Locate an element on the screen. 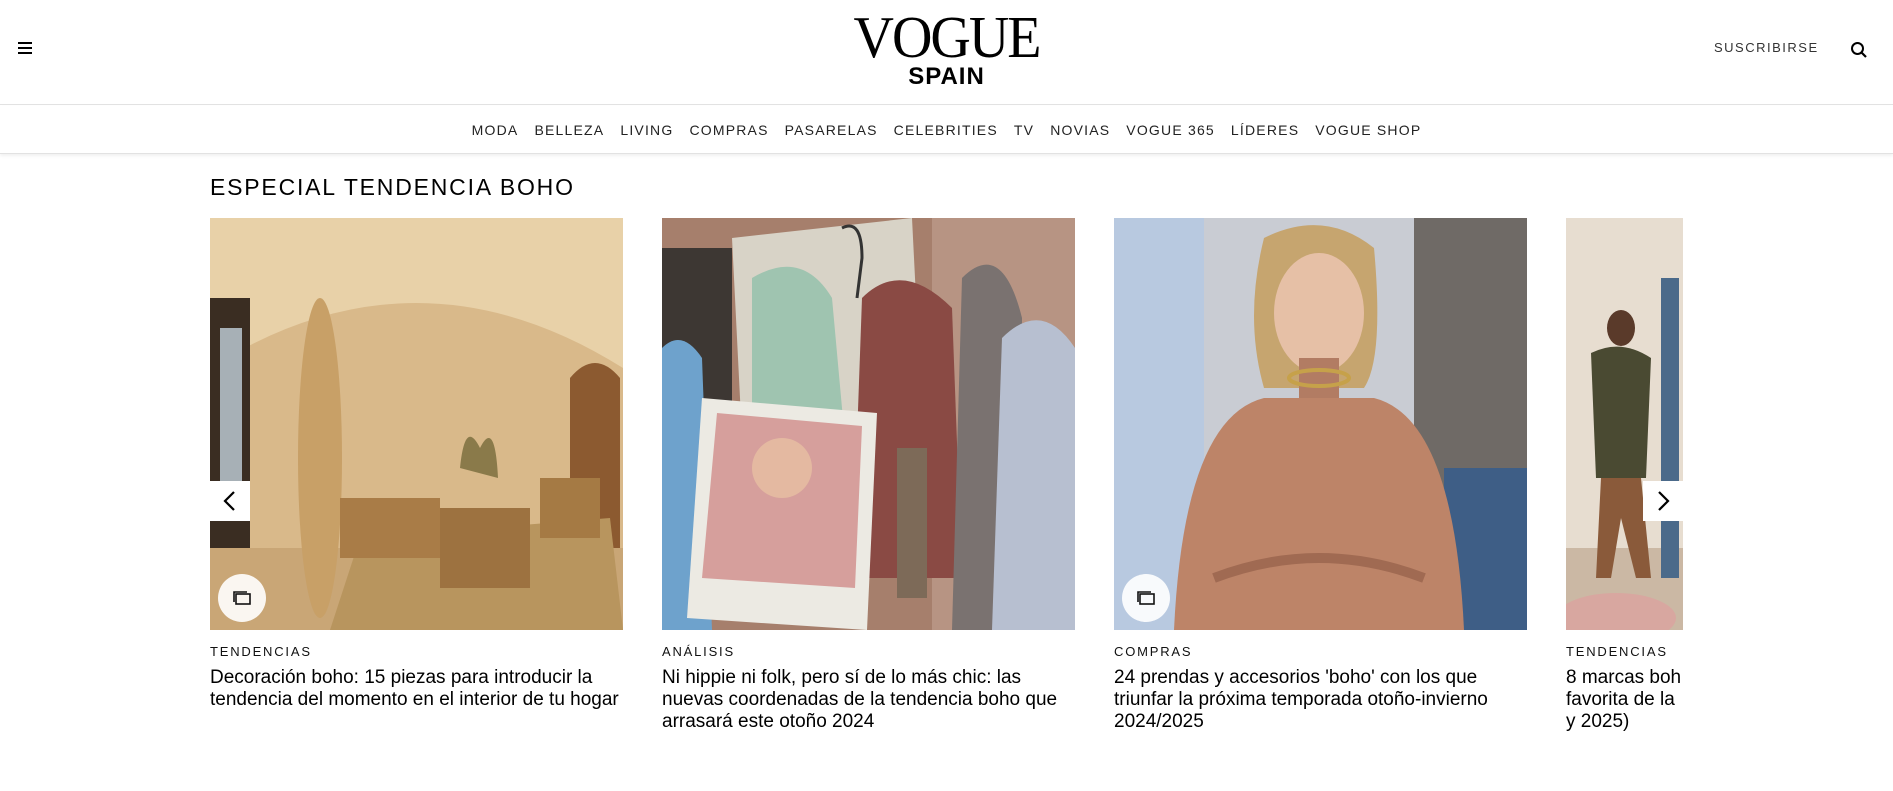  chevron-left-icon is located at coordinates (229, 501).